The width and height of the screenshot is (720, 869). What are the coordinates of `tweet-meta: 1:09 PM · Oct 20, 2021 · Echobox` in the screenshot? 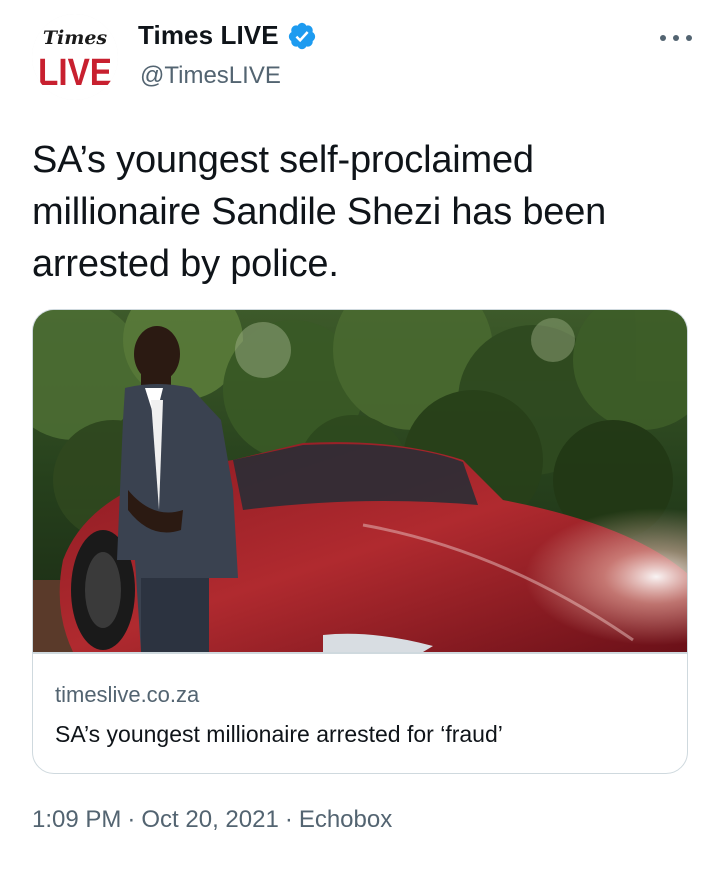 It's located at (212, 820).